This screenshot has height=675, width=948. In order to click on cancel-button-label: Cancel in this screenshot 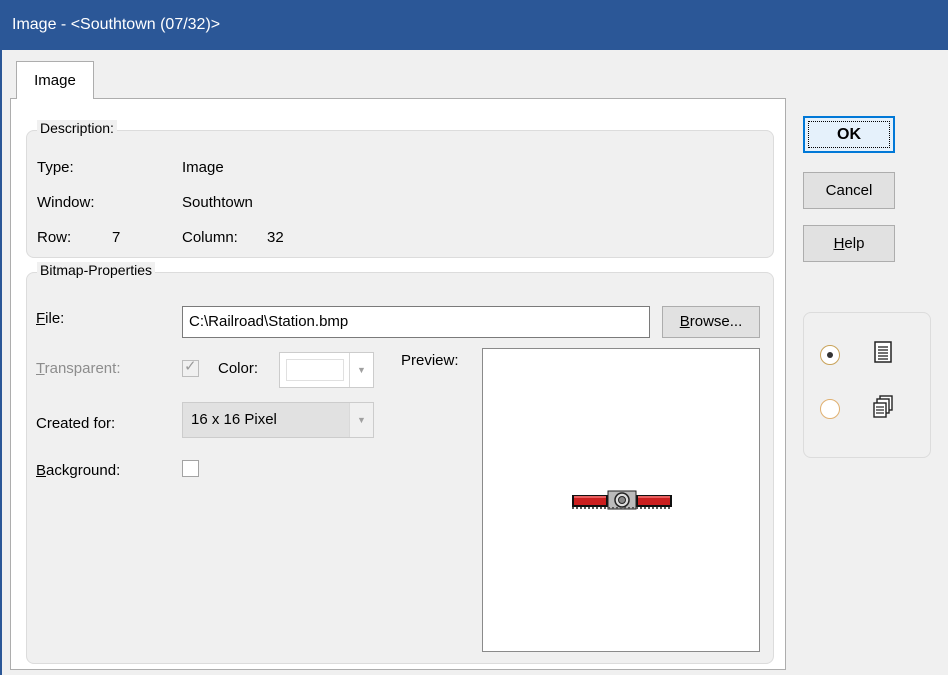, I will do `click(849, 190)`.